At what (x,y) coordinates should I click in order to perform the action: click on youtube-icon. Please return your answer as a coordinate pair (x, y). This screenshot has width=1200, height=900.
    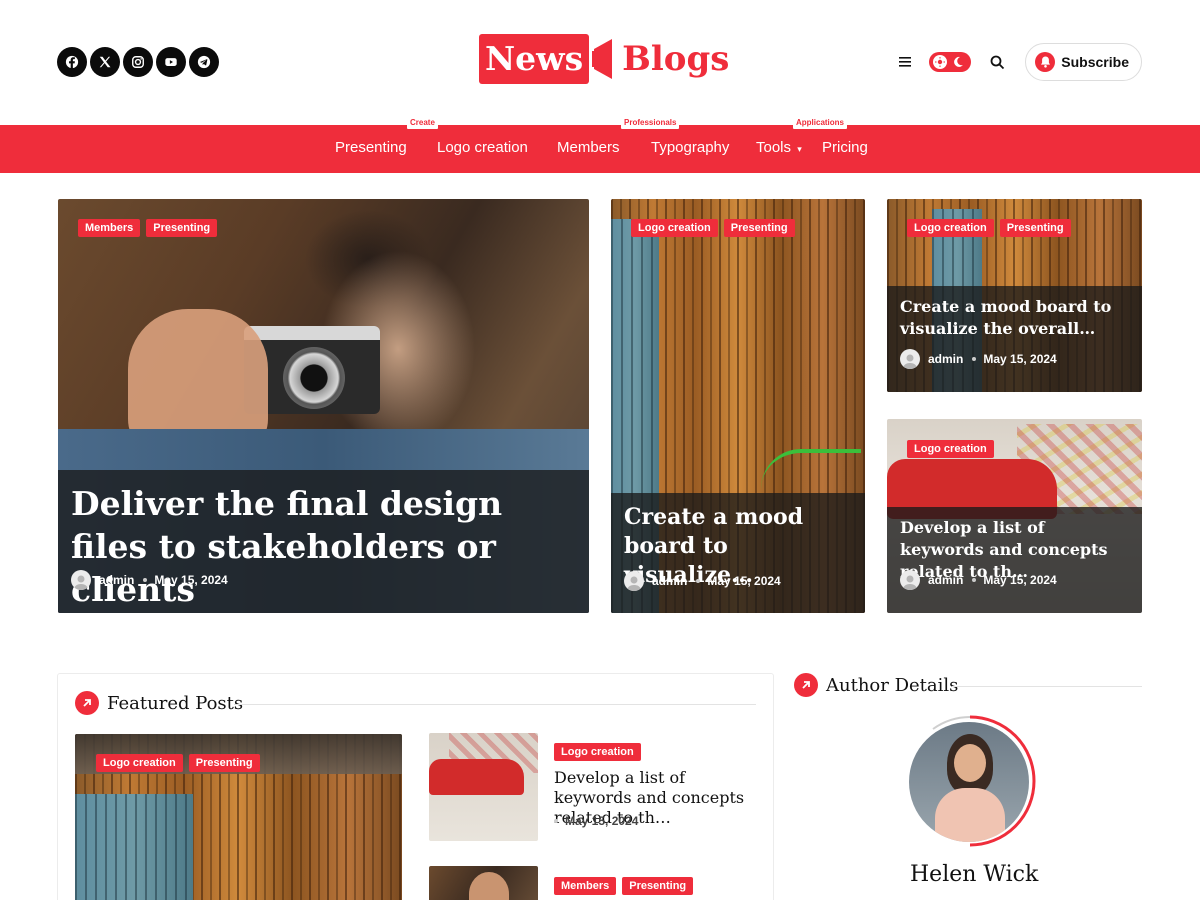
    Looking at the image, I should click on (171, 62).